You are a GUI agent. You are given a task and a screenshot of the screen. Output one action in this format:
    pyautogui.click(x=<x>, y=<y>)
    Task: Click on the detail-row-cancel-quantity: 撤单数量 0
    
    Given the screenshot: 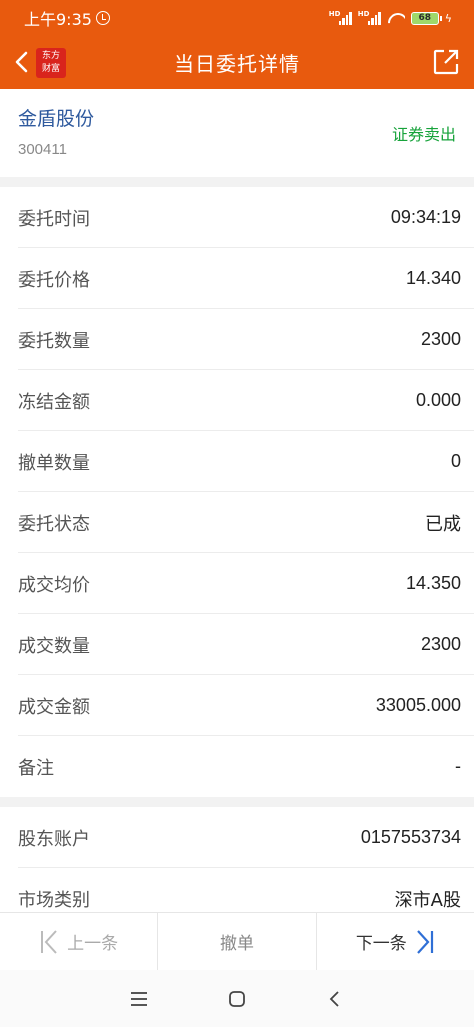 What is the action you would take?
    pyautogui.click(x=237, y=461)
    